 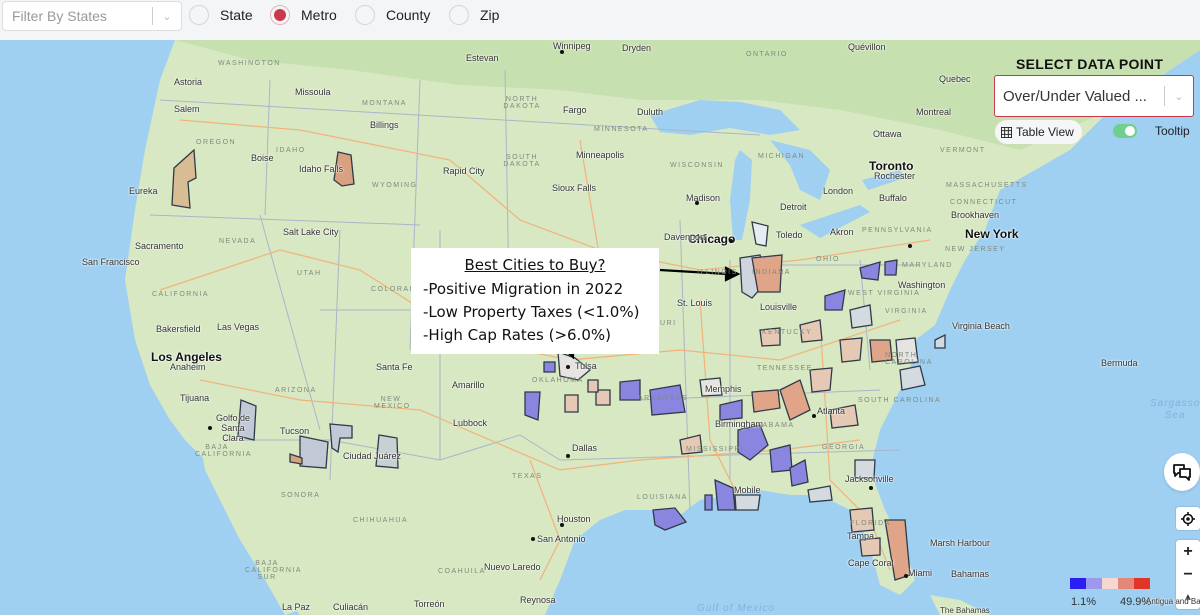 I want to click on region-label: OHIO, so click(x=828, y=259).